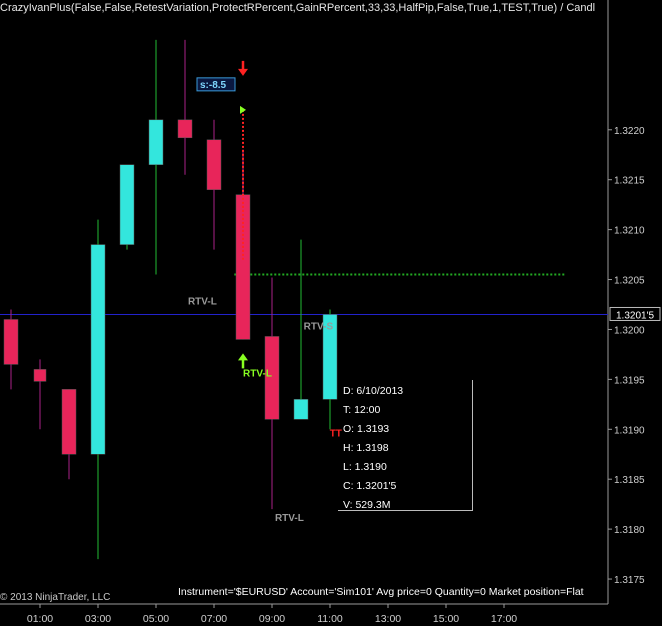 This screenshot has width=662, height=626. Describe the element at coordinates (365, 467) in the screenshot. I see `tooltip-low: L: 1.3190` at that location.